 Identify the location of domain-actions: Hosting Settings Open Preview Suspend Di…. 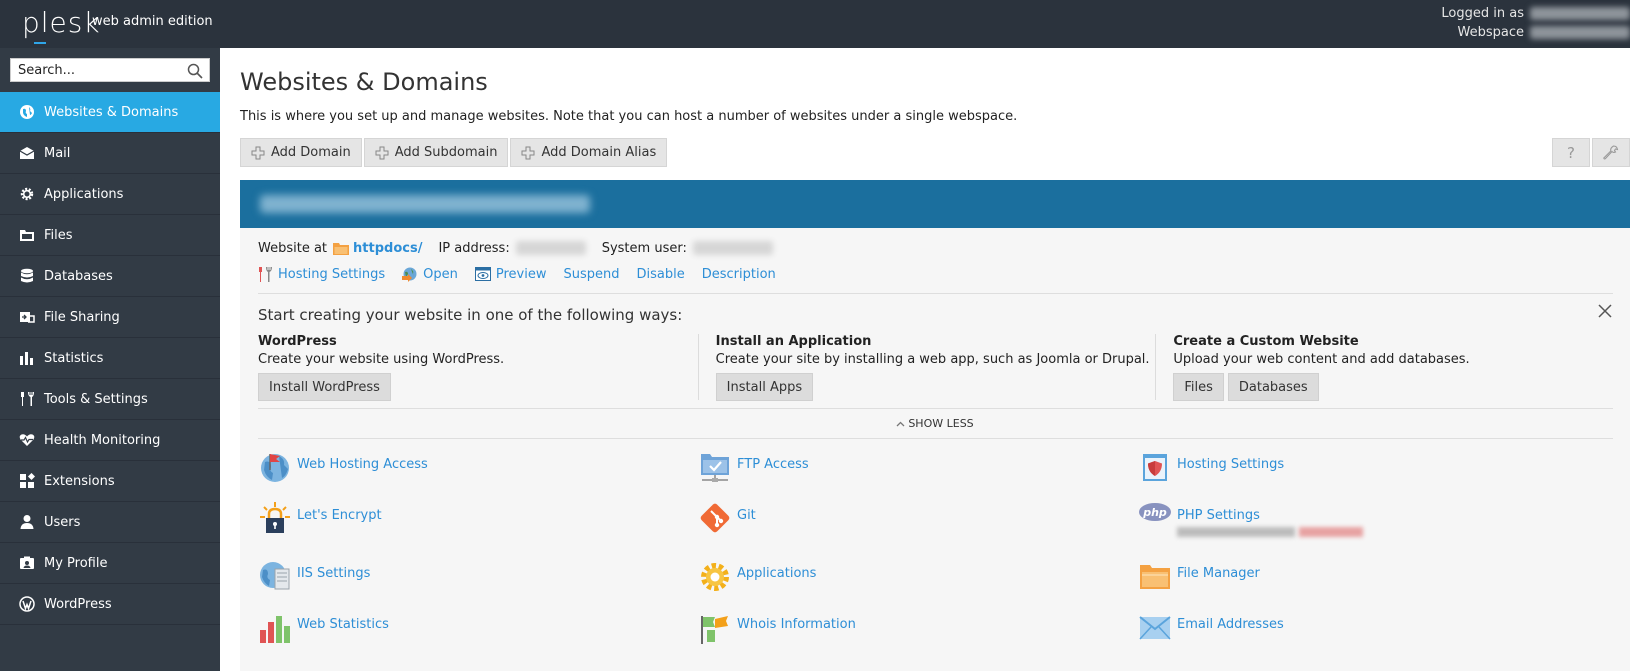
(525, 274).